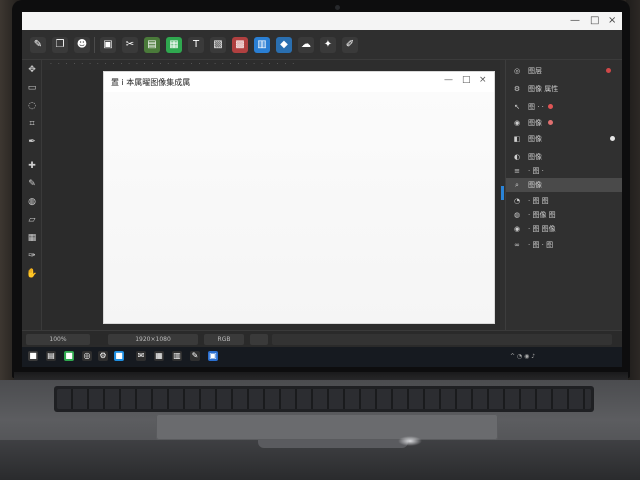  I want to click on panel-row-selected: ⌕ 图像, so click(564, 185).